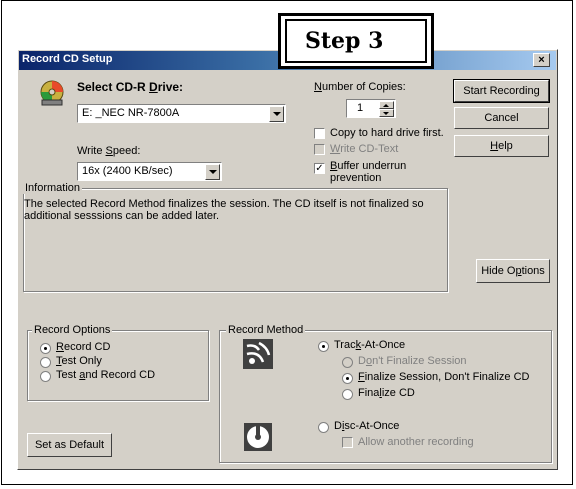 Image resolution: width=576 pixels, height=489 pixels. I want to click on chevron-up-icon, so click(386, 105).